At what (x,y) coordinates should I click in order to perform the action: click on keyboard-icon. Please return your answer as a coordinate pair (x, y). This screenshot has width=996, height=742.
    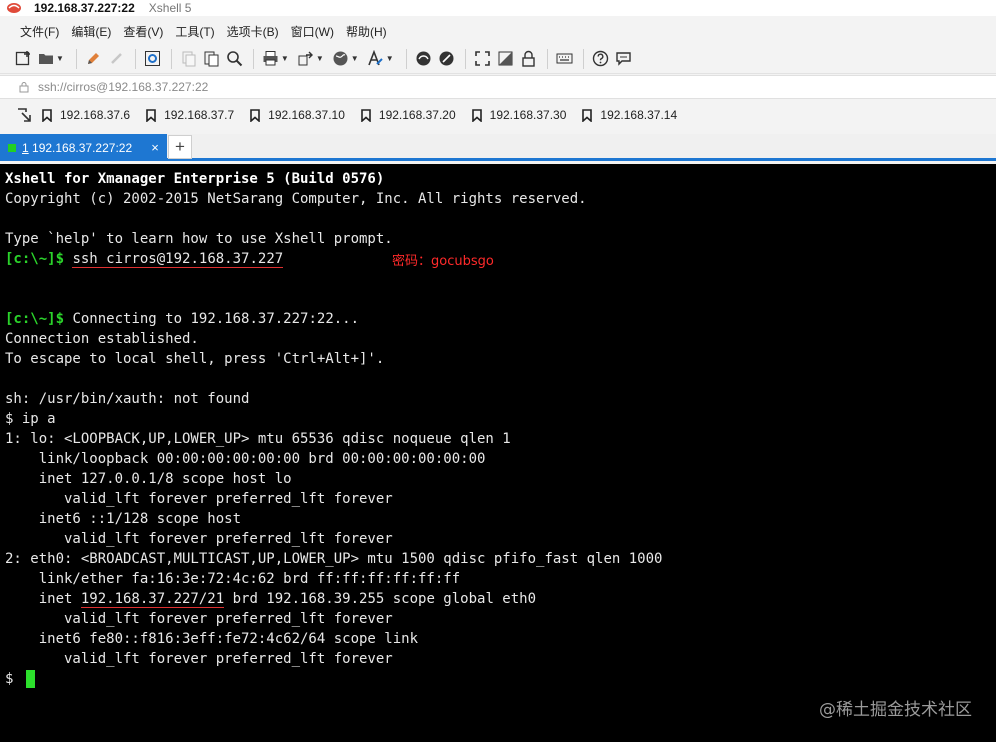
    Looking at the image, I should click on (564, 58).